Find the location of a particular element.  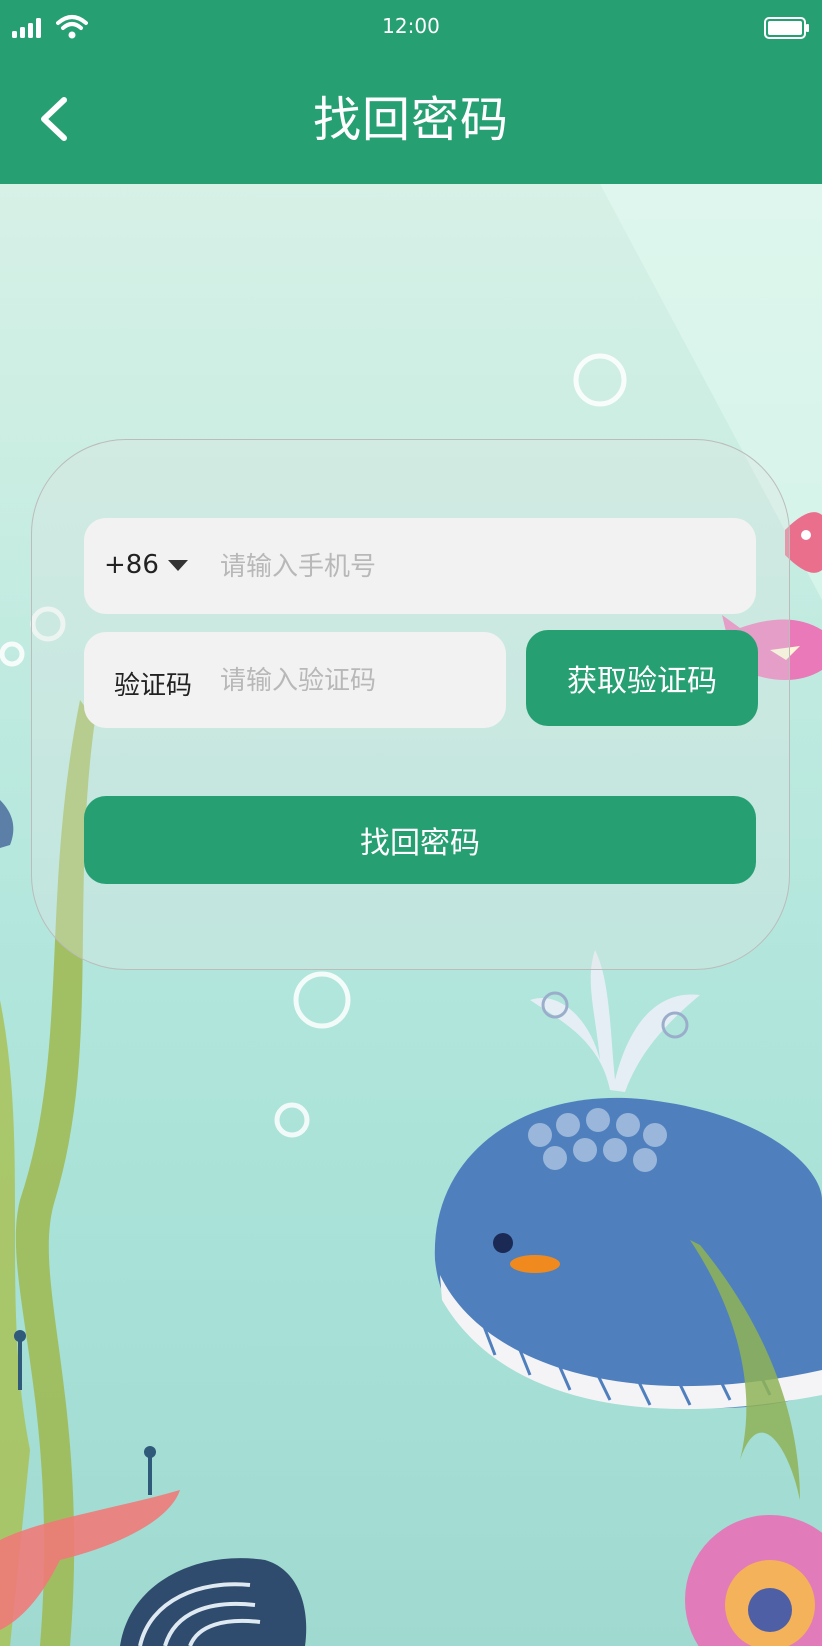

phone-field: +86 is located at coordinates (420, 566).